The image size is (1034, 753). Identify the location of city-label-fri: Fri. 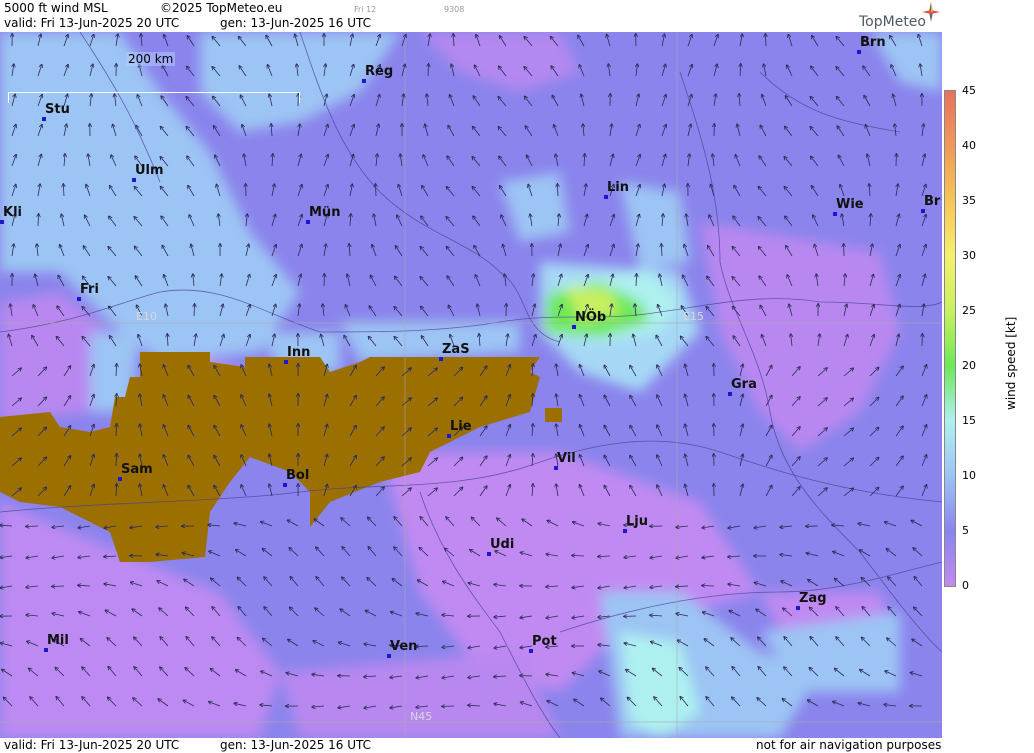
(89, 289).